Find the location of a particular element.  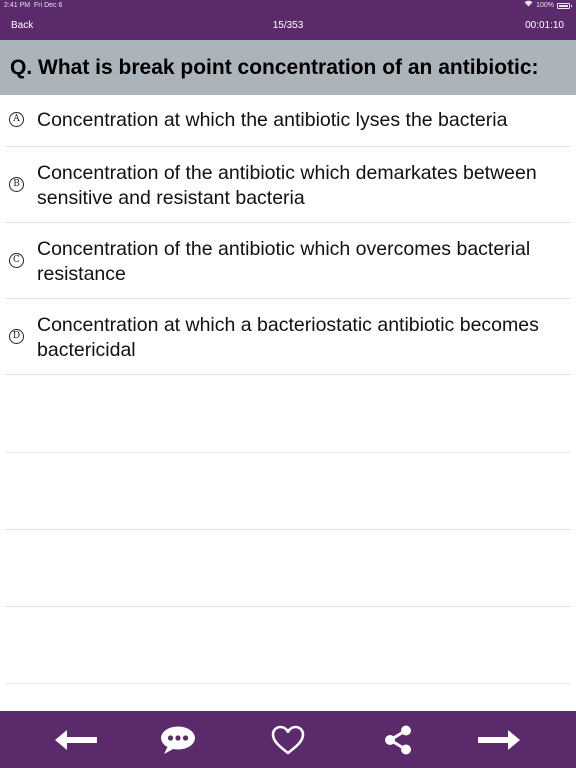

question-counter: 15/353 is located at coordinates (288, 25).